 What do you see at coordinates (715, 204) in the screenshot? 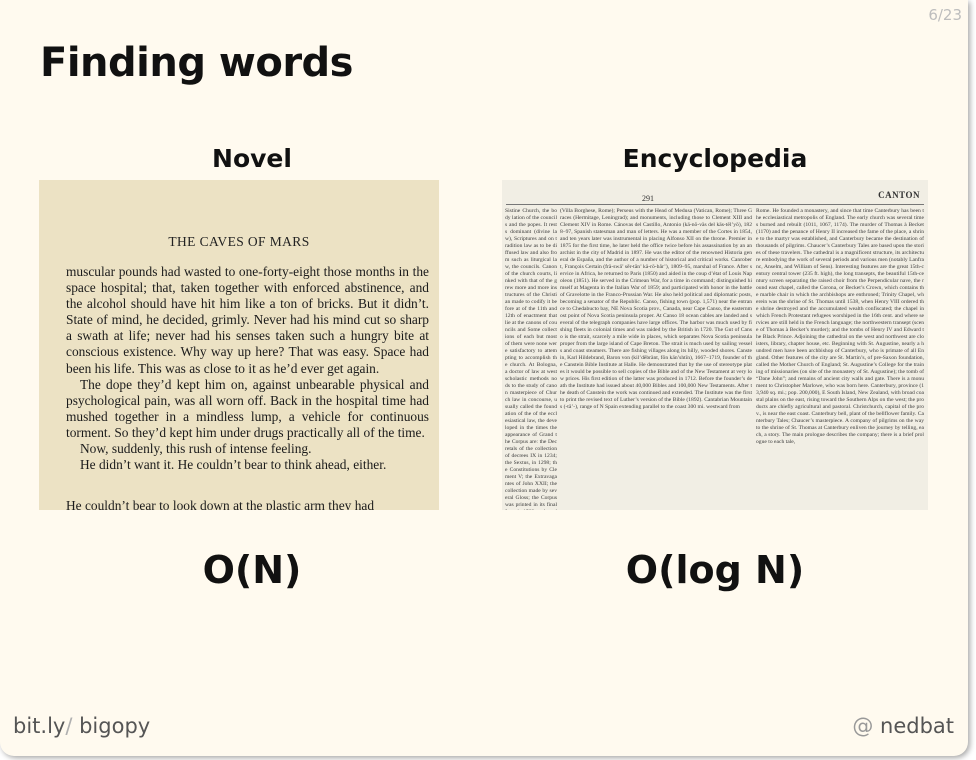
I see `encyclopedia-header-rule` at bounding box center [715, 204].